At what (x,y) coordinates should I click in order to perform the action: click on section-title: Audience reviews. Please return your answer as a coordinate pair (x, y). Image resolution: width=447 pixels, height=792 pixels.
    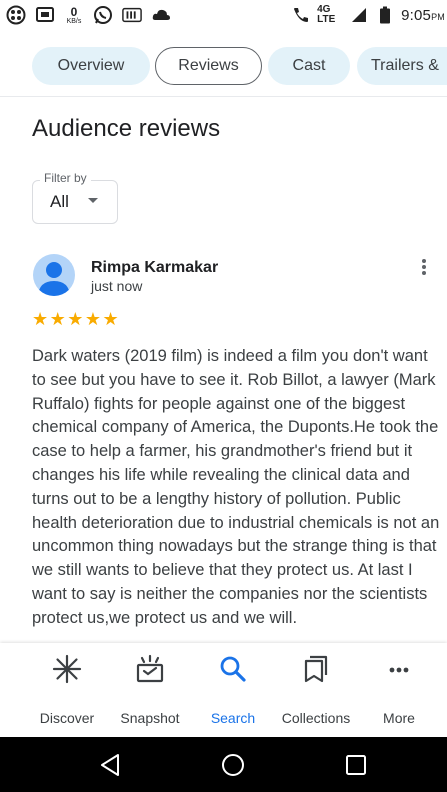
    Looking at the image, I should click on (126, 128).